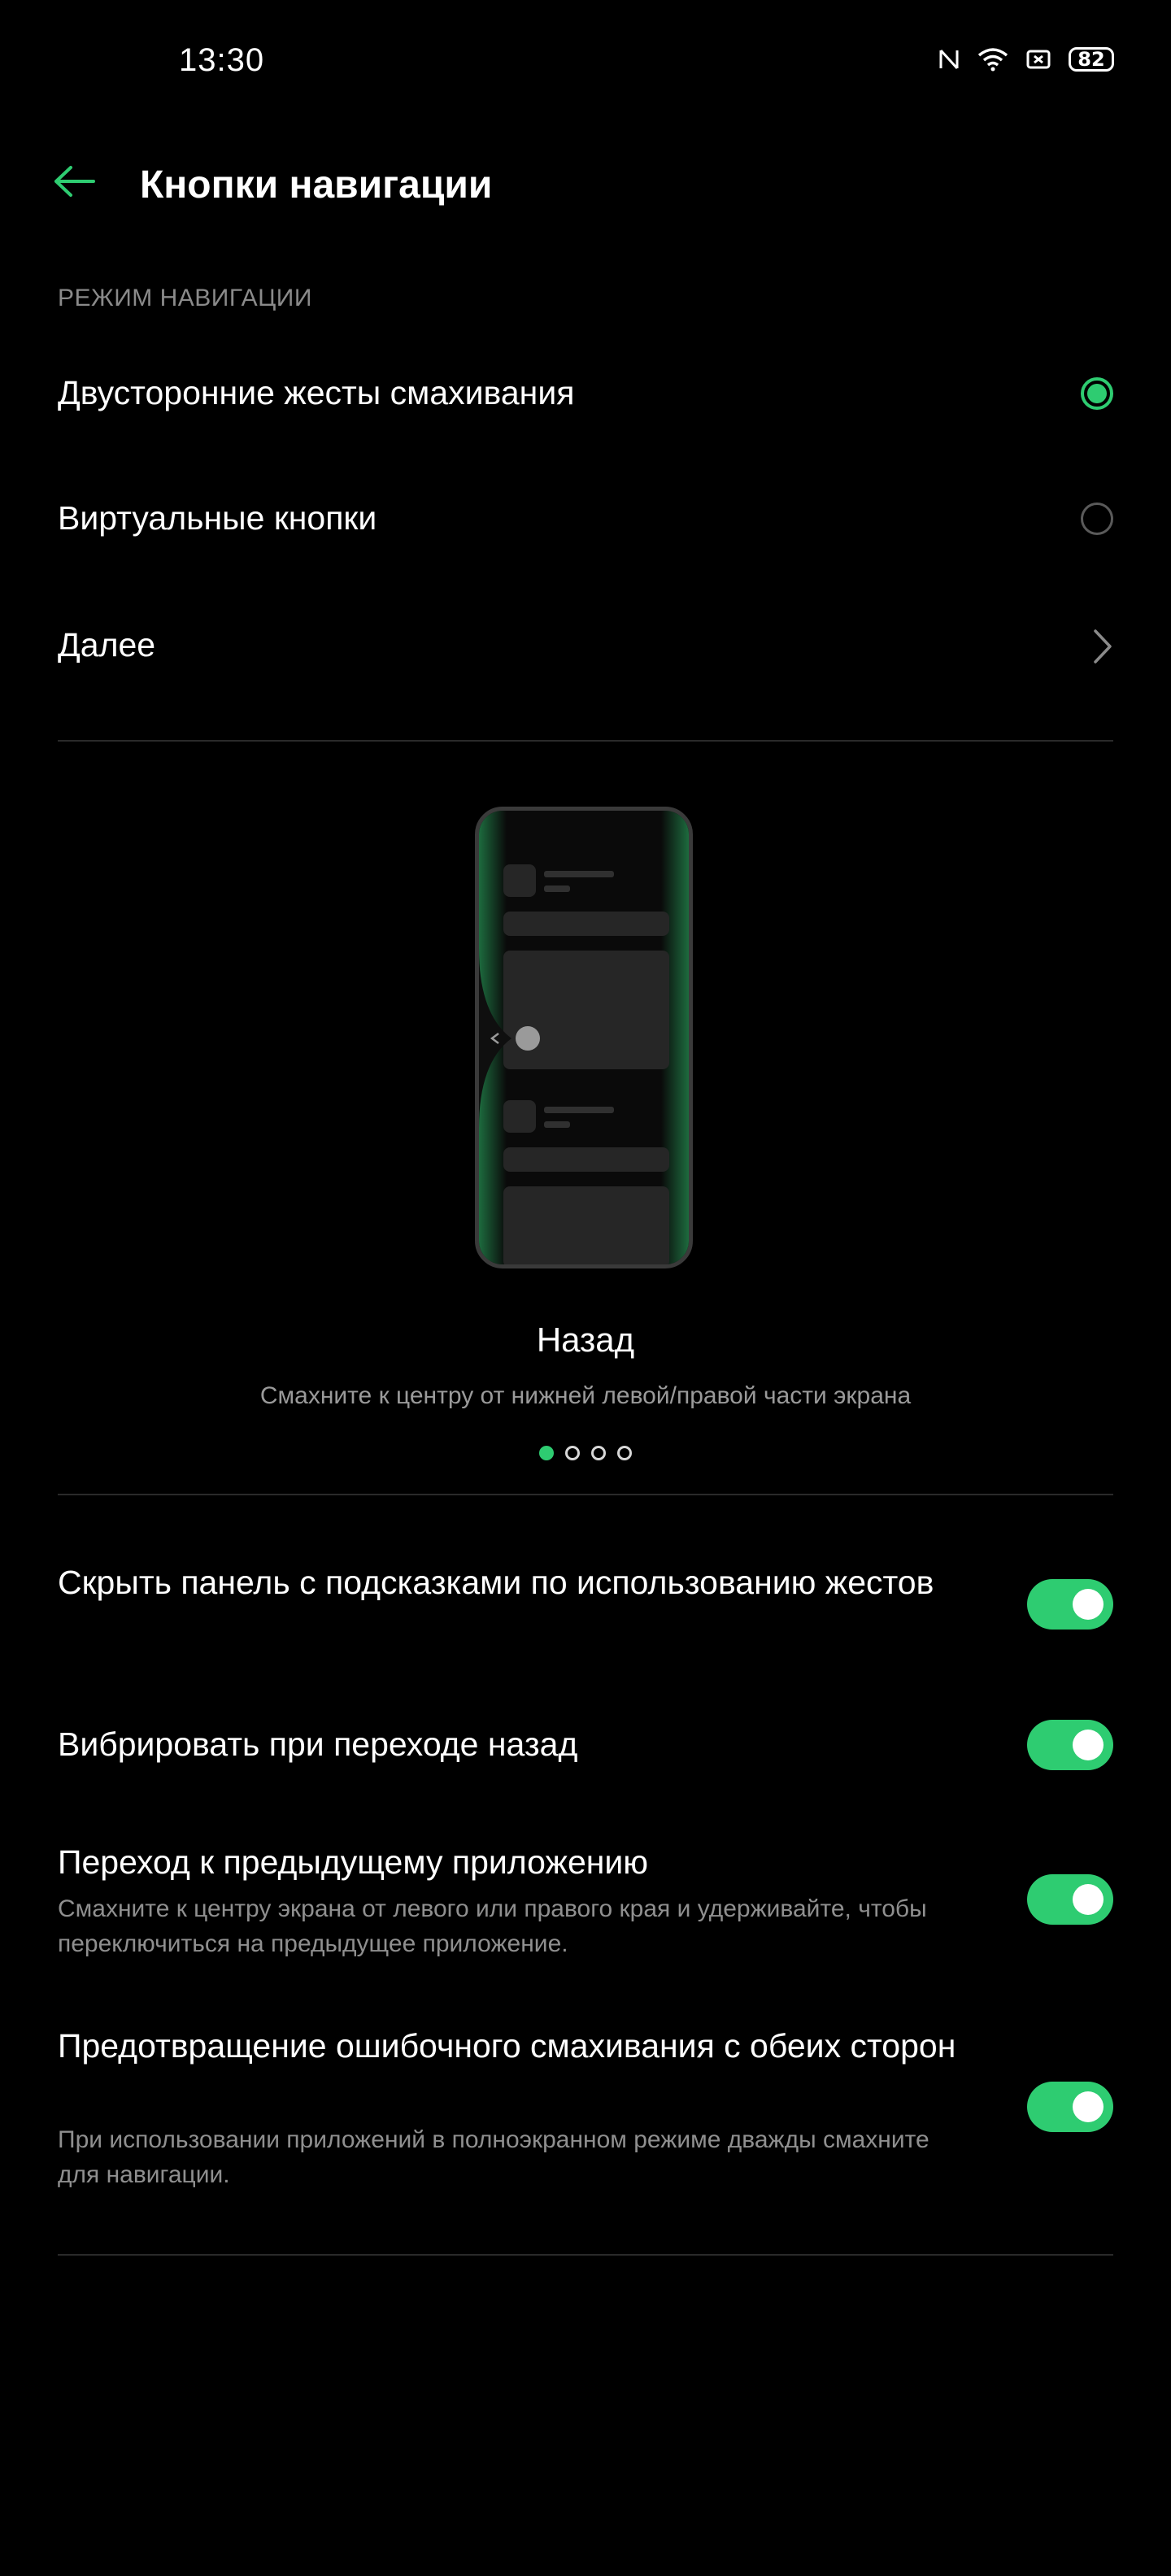 The height and width of the screenshot is (2576, 1171). I want to click on screenshot-icon, so click(1038, 60).